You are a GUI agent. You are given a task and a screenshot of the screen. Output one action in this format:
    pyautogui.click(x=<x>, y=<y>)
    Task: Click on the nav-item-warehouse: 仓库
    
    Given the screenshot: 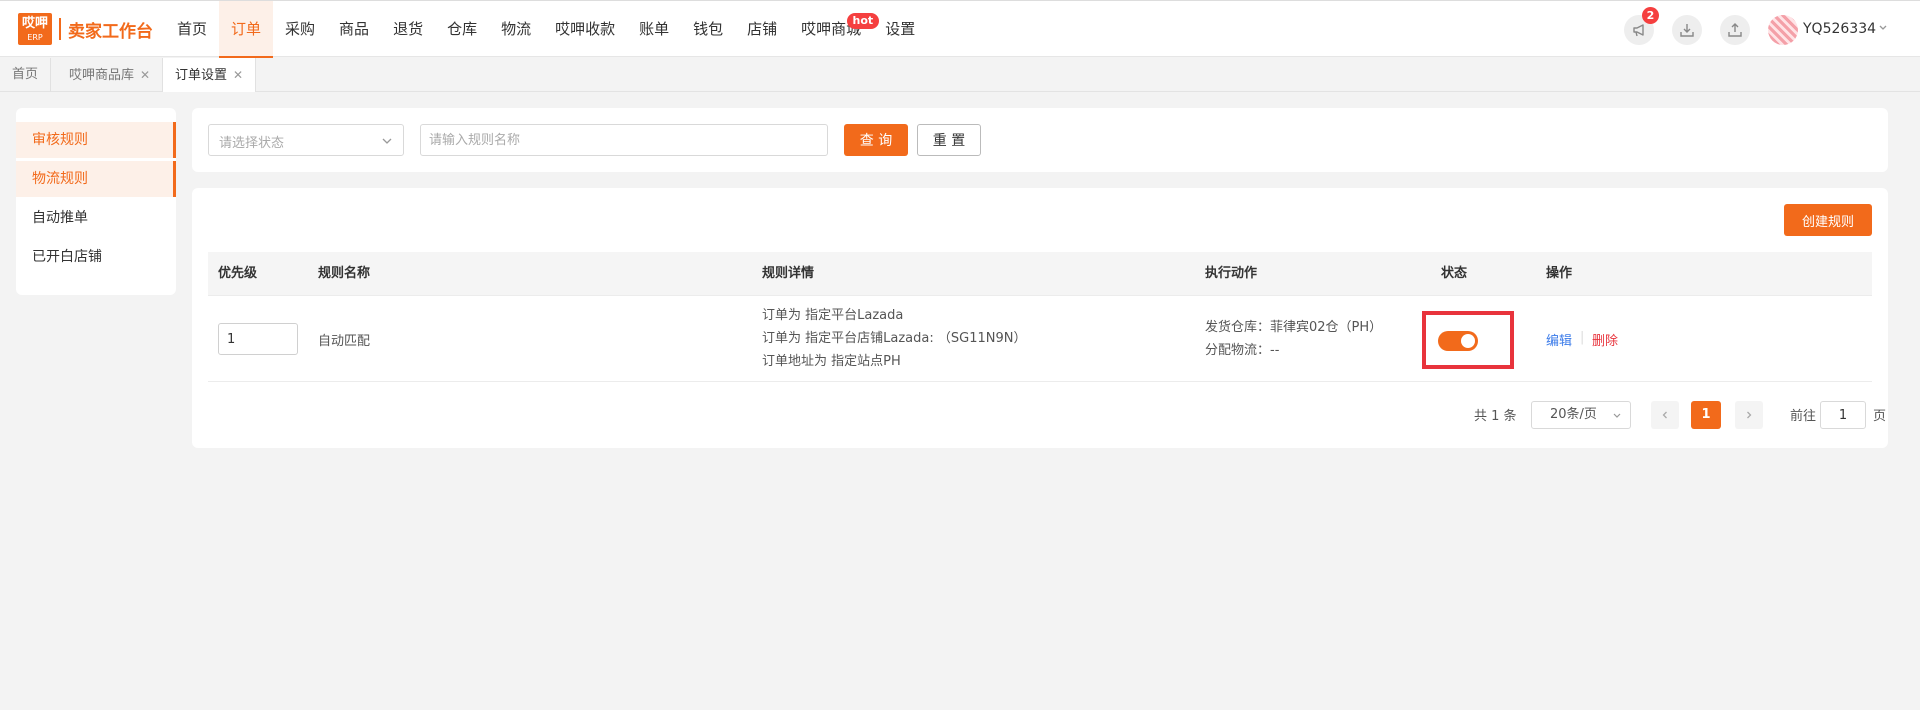 What is the action you would take?
    pyautogui.click(x=462, y=29)
    